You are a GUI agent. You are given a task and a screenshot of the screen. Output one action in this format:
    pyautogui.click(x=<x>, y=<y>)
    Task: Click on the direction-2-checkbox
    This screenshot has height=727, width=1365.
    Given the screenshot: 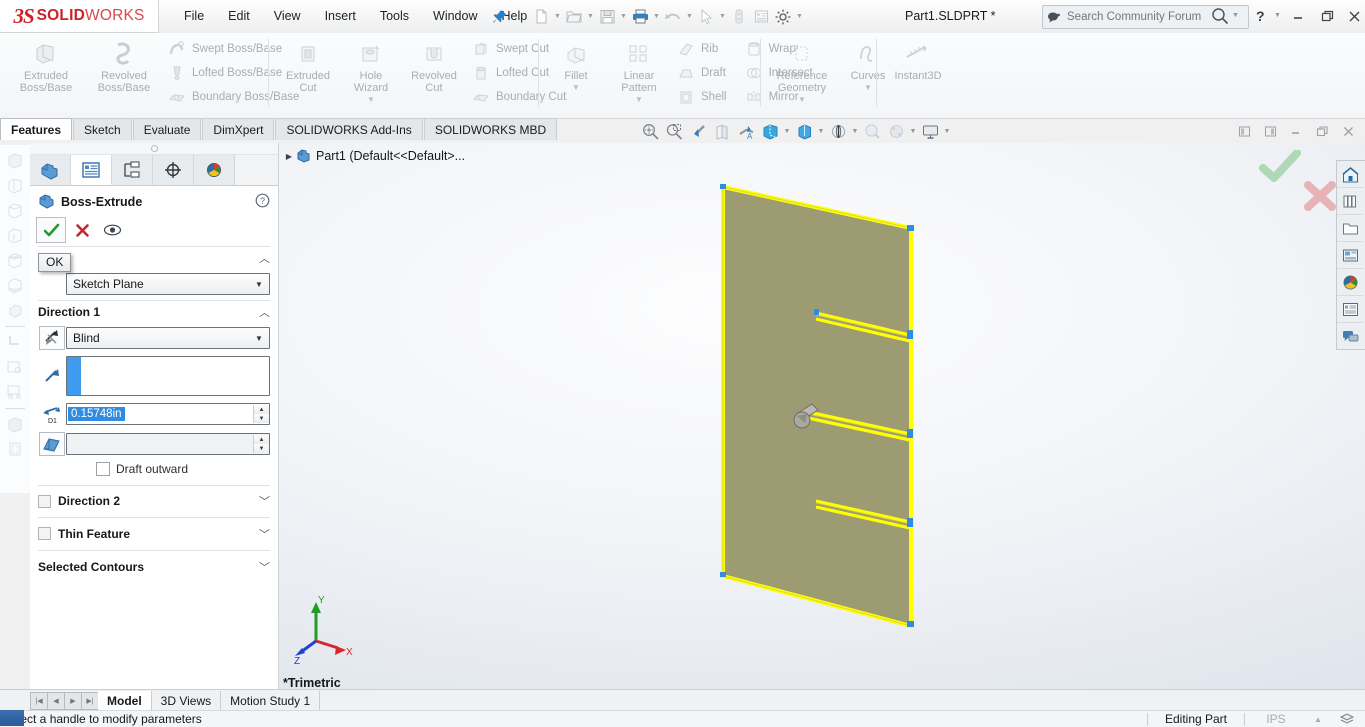 What is the action you would take?
    pyautogui.click(x=44, y=501)
    